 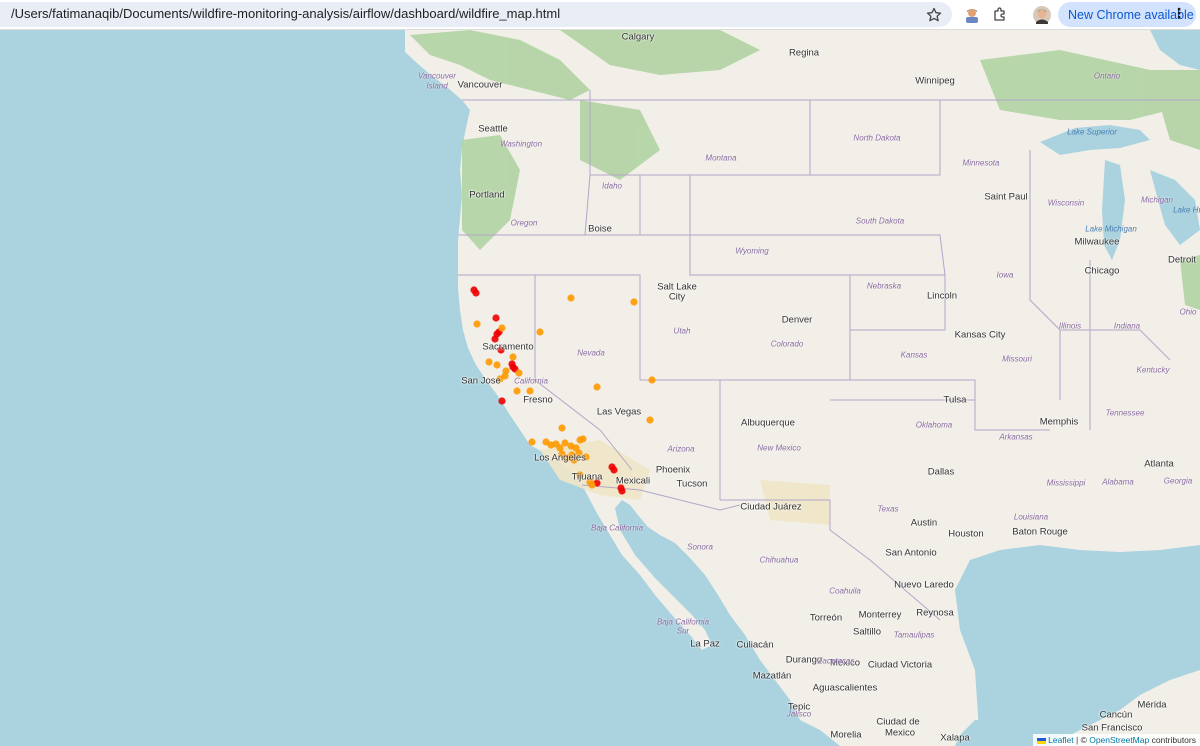 I want to click on city-label: Chicago, so click(x=1102, y=271).